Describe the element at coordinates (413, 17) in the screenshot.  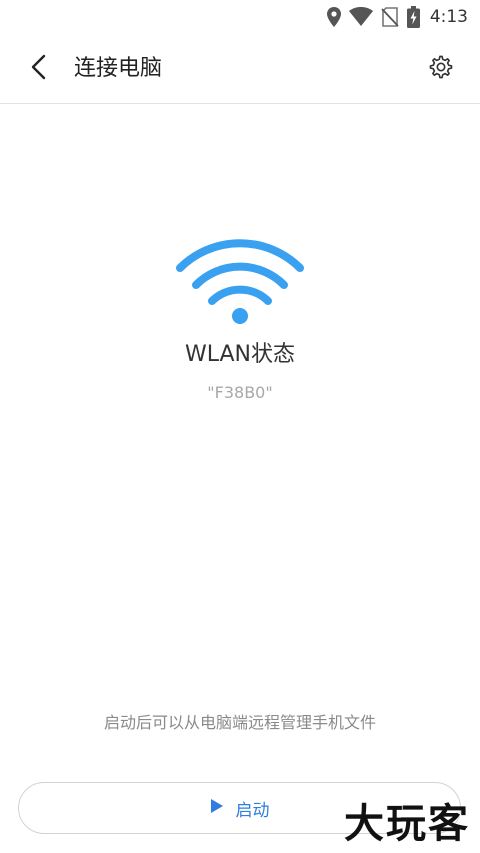
I see `battery-charging-icon` at that location.